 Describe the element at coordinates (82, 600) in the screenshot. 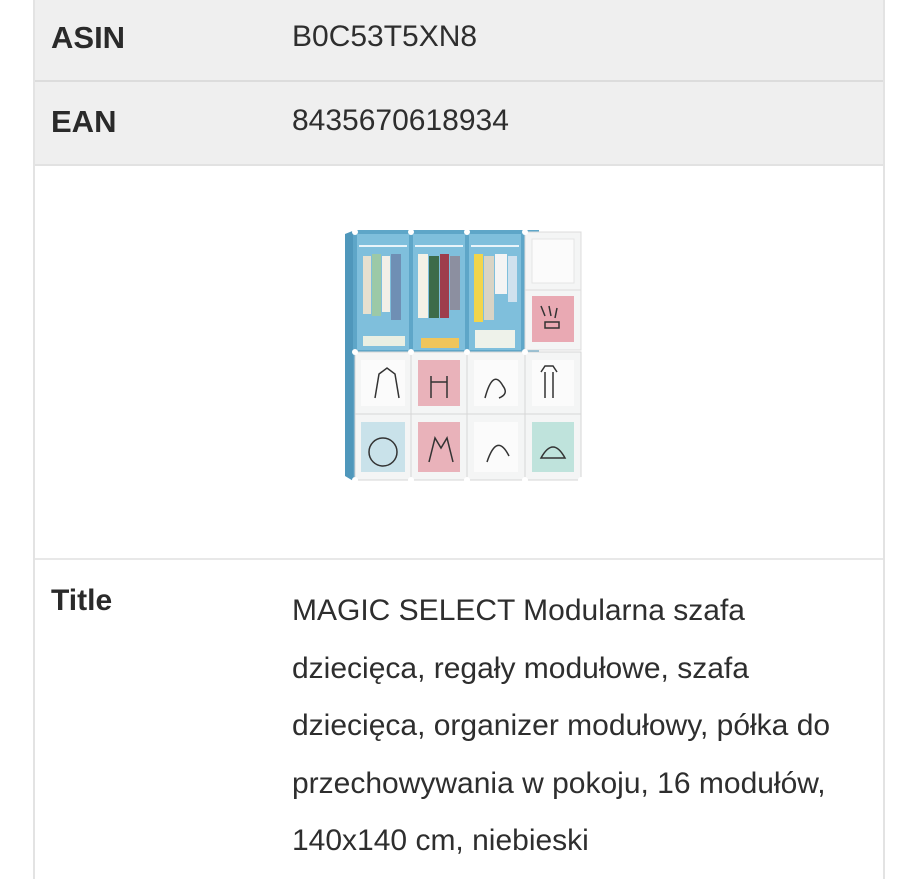

I see `title-label: Title` at that location.